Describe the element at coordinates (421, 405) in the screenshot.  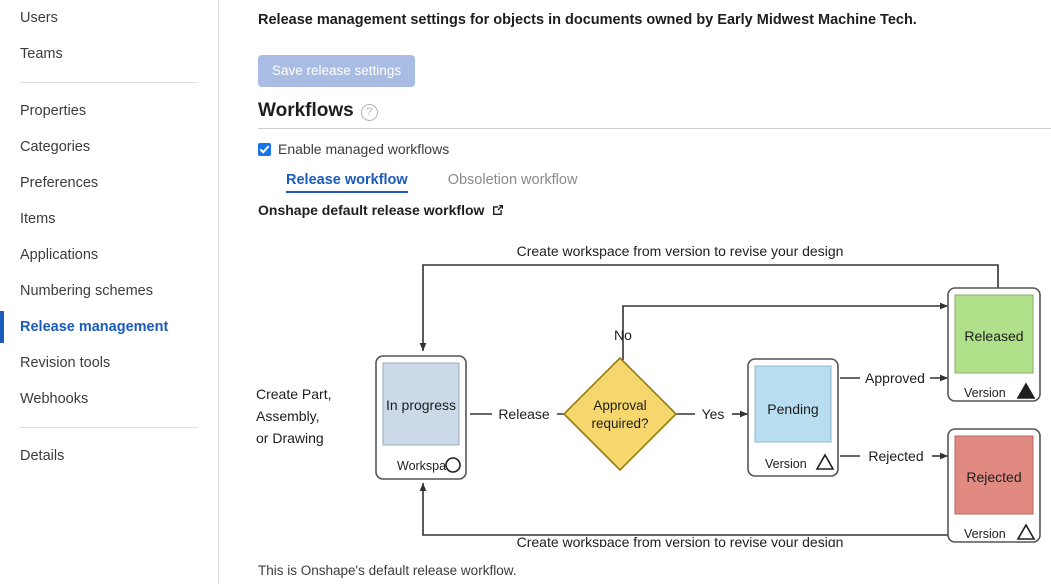
I see `node-label: In progress` at that location.